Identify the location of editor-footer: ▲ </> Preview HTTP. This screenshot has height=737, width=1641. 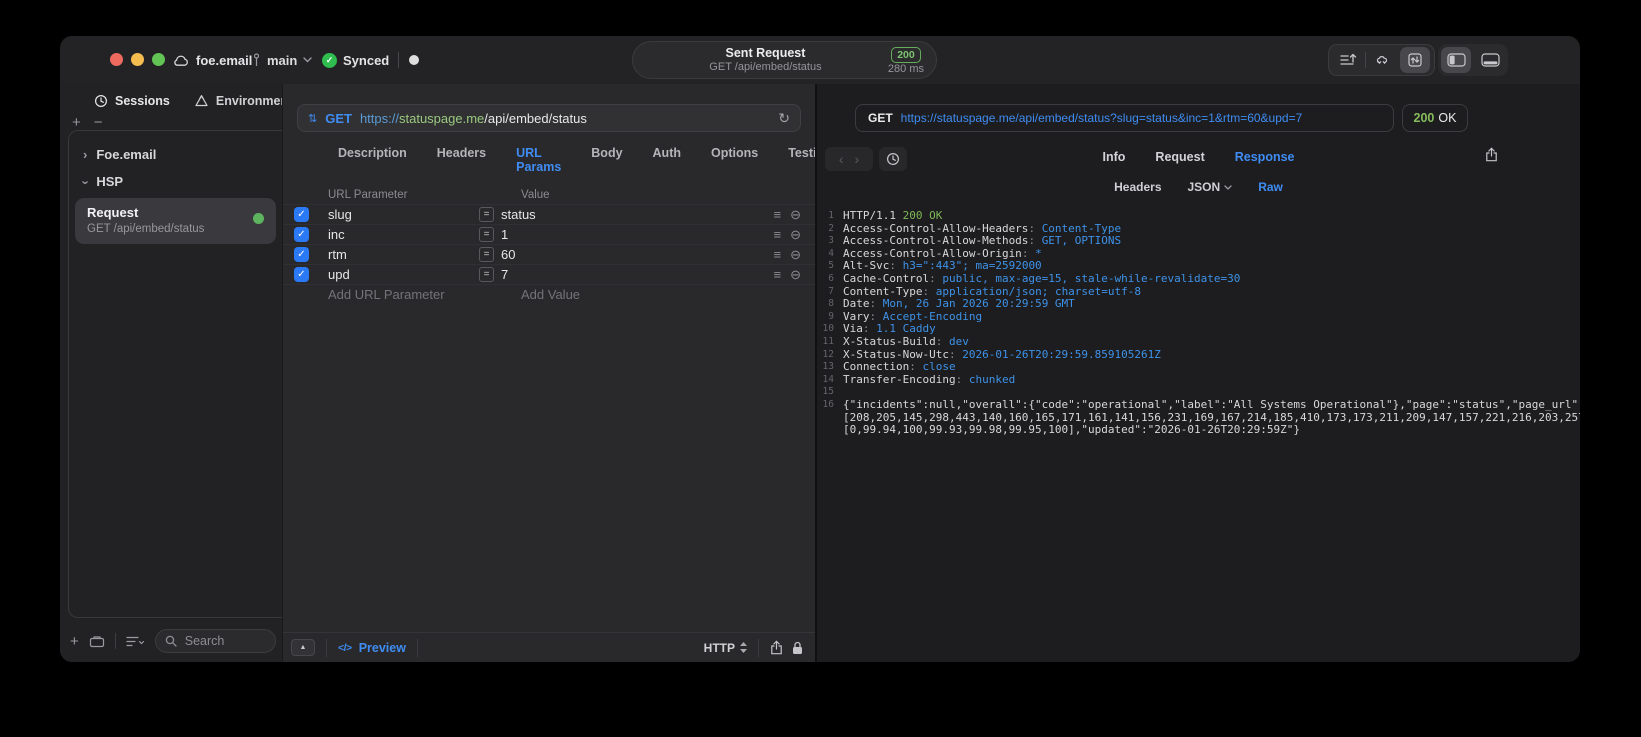
(549, 647).